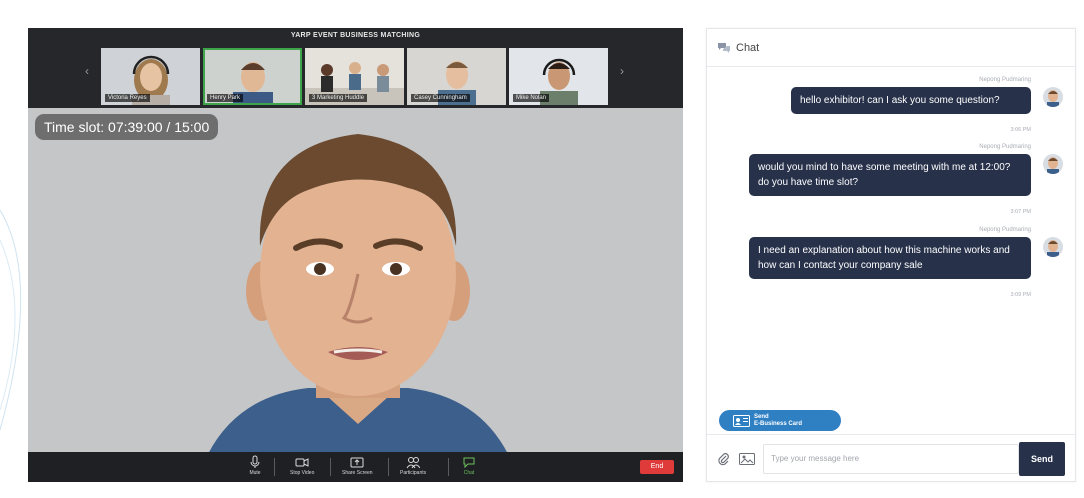 The image size is (1084, 498). I want to click on send-e-business-card-button: Send E-Business Card, so click(780, 420).